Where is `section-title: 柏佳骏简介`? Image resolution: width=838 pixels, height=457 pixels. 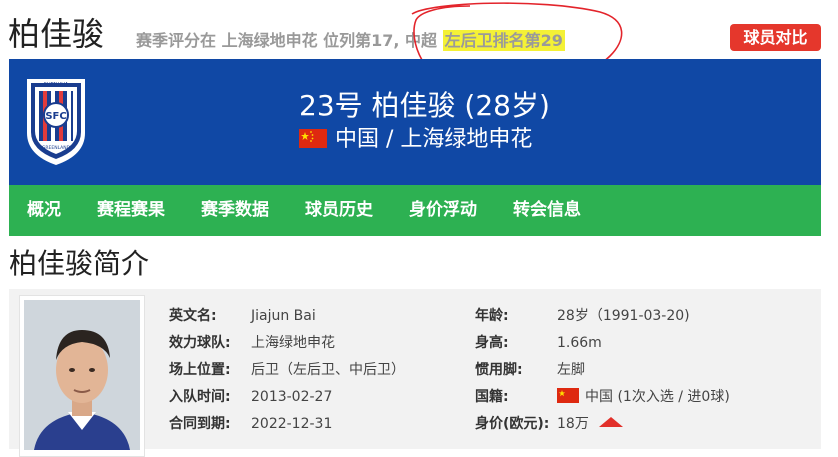 section-title: 柏佳骏简介 is located at coordinates (79, 263).